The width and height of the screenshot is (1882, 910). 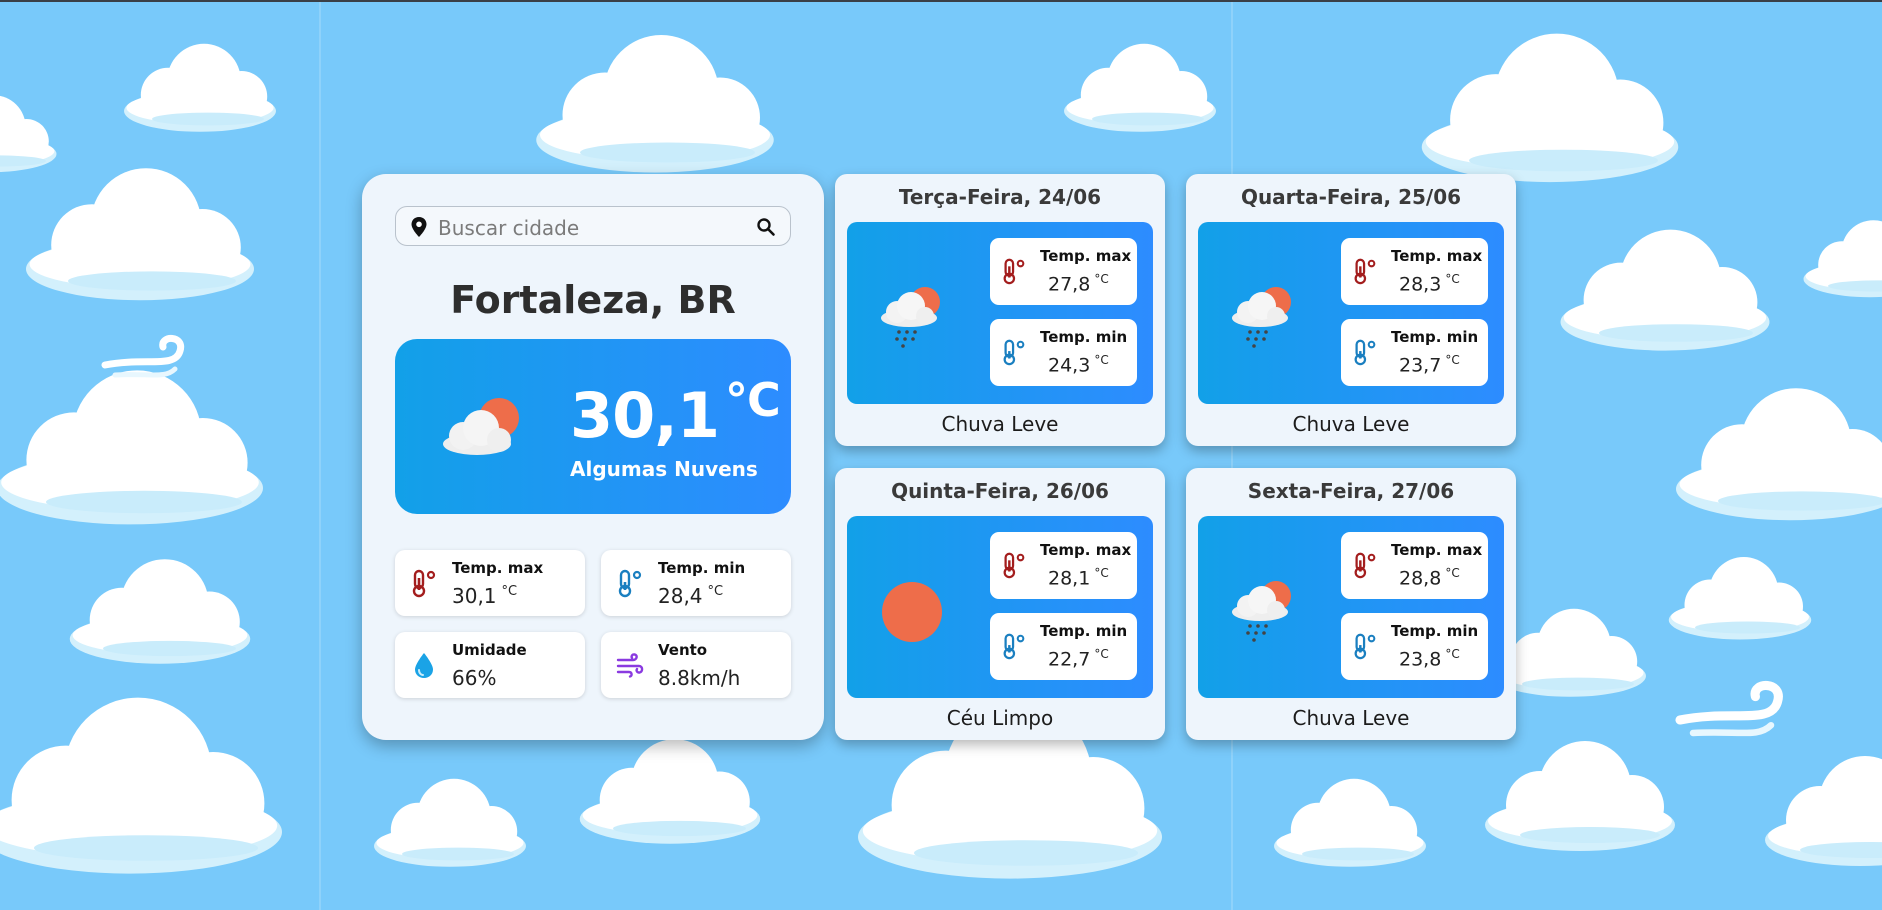 What do you see at coordinates (1420, 578) in the screenshot?
I see `forecast-max-number: 28,8` at bounding box center [1420, 578].